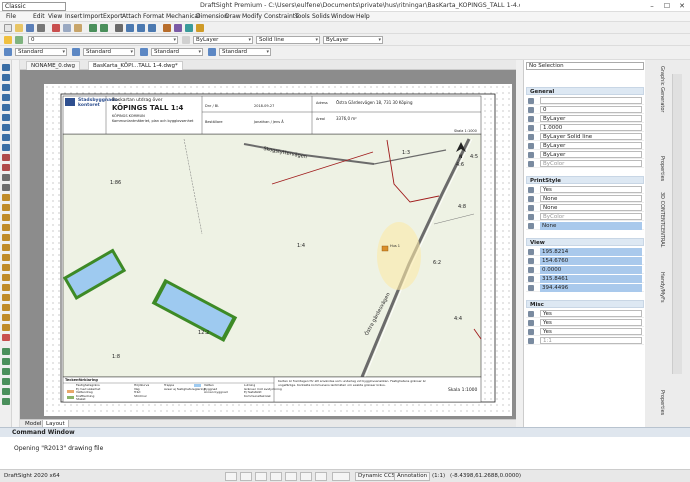 The width and height of the screenshot is (690, 482). Describe the element at coordinates (276, 476) in the screenshot. I see `polar-toggle` at that location.